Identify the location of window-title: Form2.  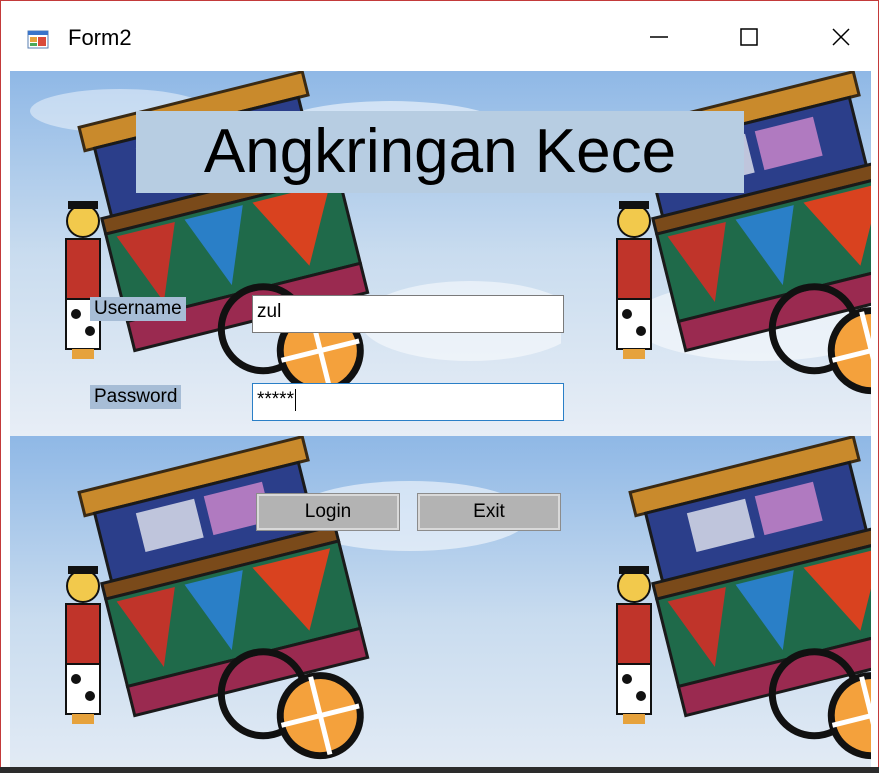
(100, 37).